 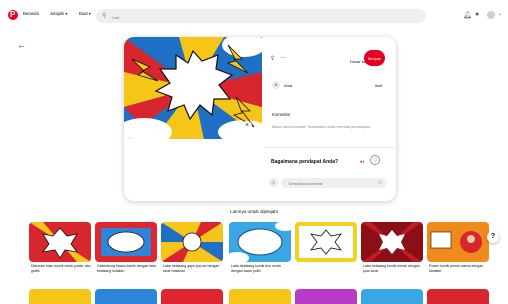 I want to click on reaction-count-value: 1, so click(x=363, y=161).